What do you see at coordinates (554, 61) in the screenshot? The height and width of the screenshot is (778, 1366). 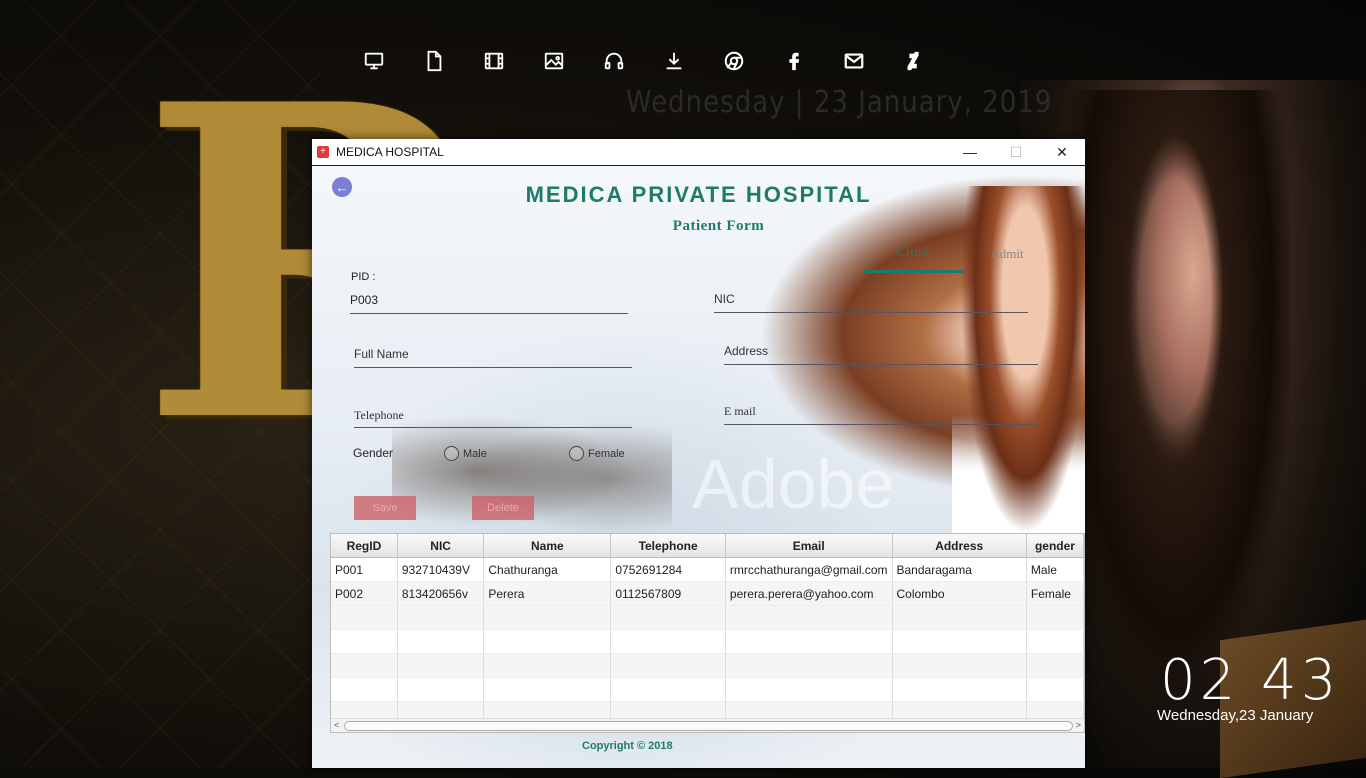 I see `image-icon` at bounding box center [554, 61].